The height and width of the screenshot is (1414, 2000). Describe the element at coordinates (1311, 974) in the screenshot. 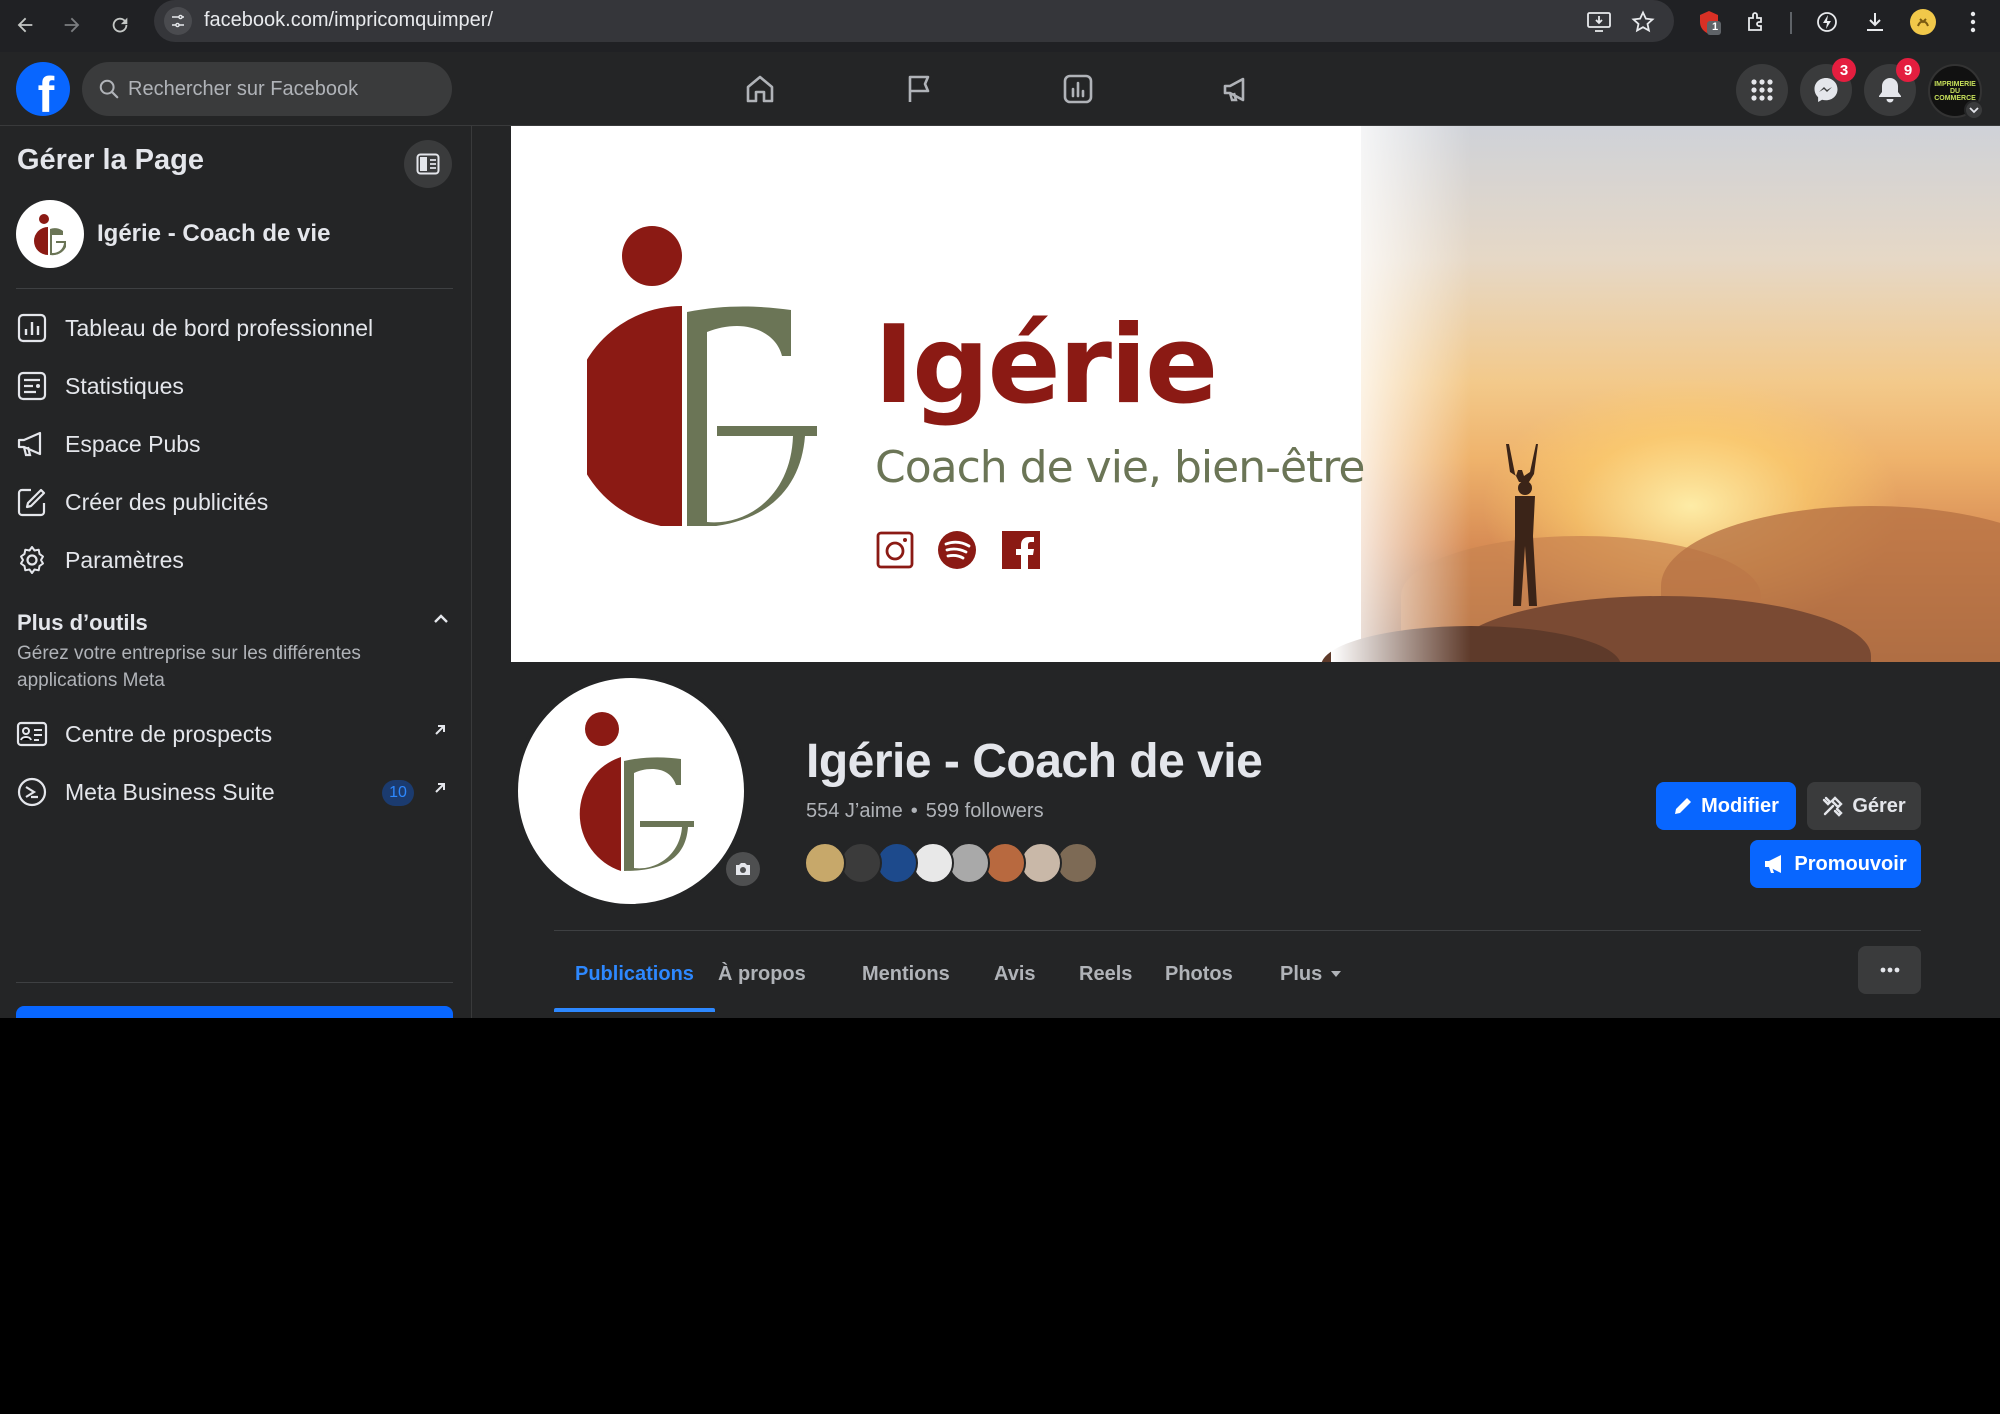

I see `tab-more: Plus` at that location.